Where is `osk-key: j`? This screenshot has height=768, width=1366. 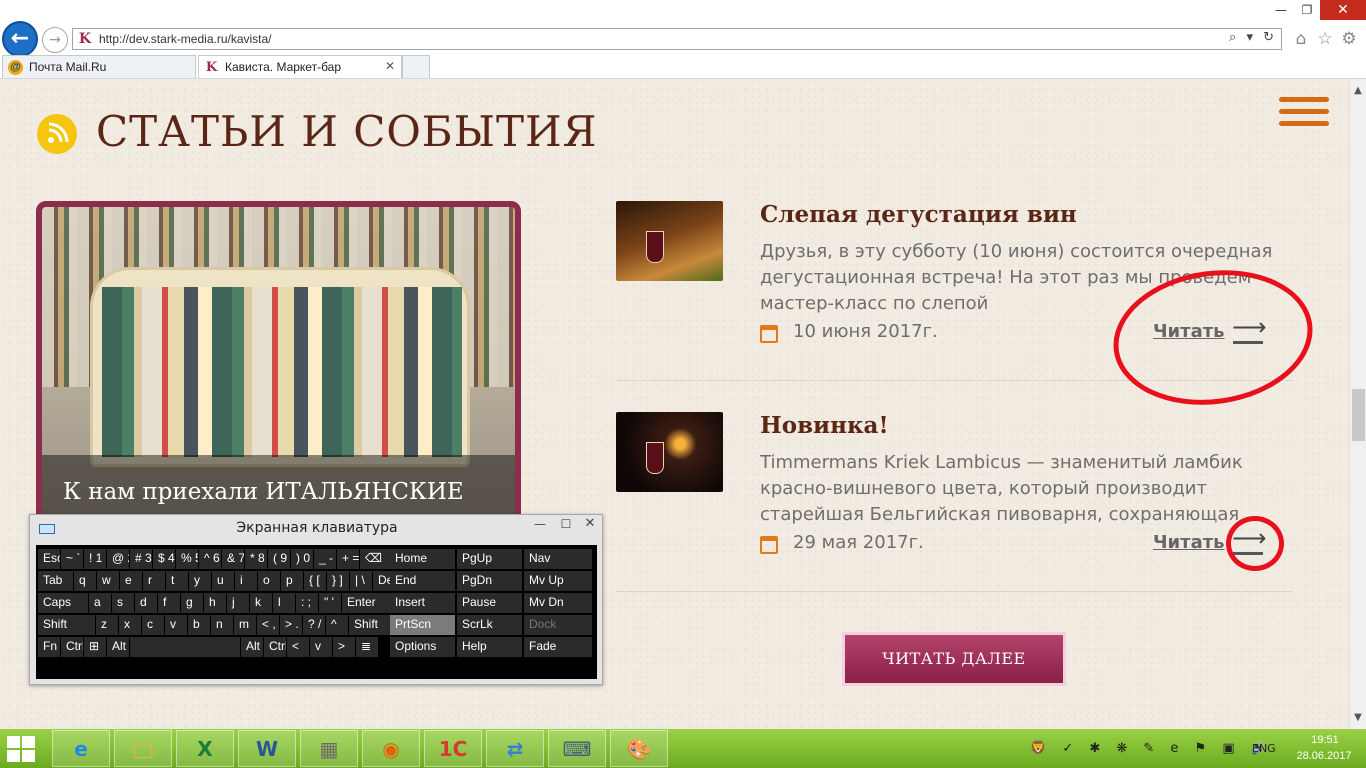
osk-key: j is located at coordinates (238, 603).